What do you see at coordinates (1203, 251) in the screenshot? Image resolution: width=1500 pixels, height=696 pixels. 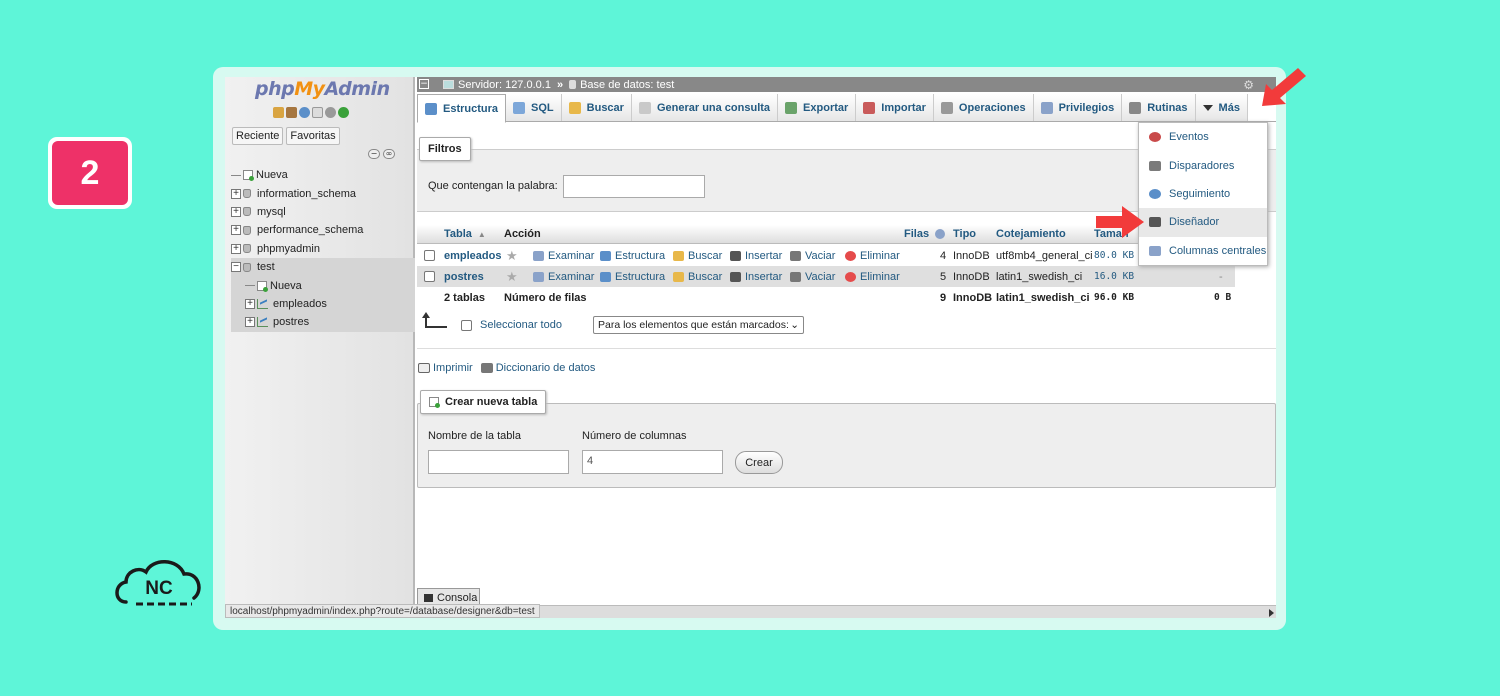 I see `menu-item: Columnas centrales` at bounding box center [1203, 251].